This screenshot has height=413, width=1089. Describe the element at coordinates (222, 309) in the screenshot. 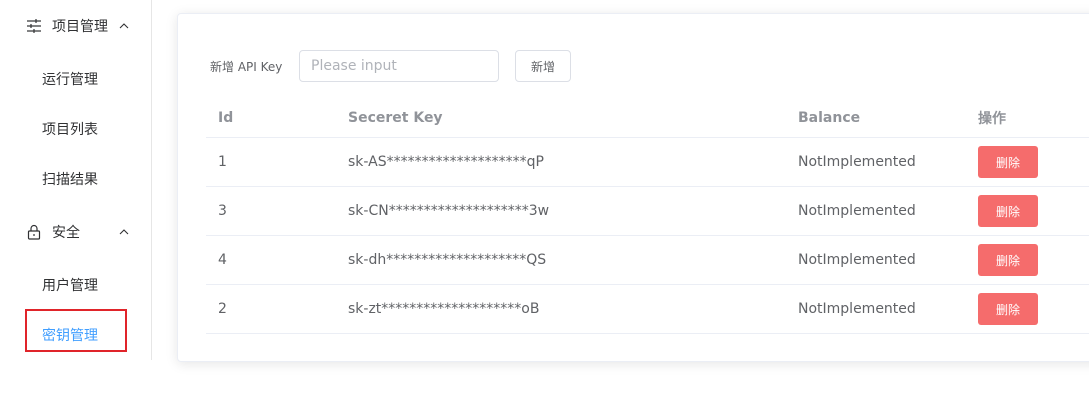

I see `cell-id: 2` at that location.